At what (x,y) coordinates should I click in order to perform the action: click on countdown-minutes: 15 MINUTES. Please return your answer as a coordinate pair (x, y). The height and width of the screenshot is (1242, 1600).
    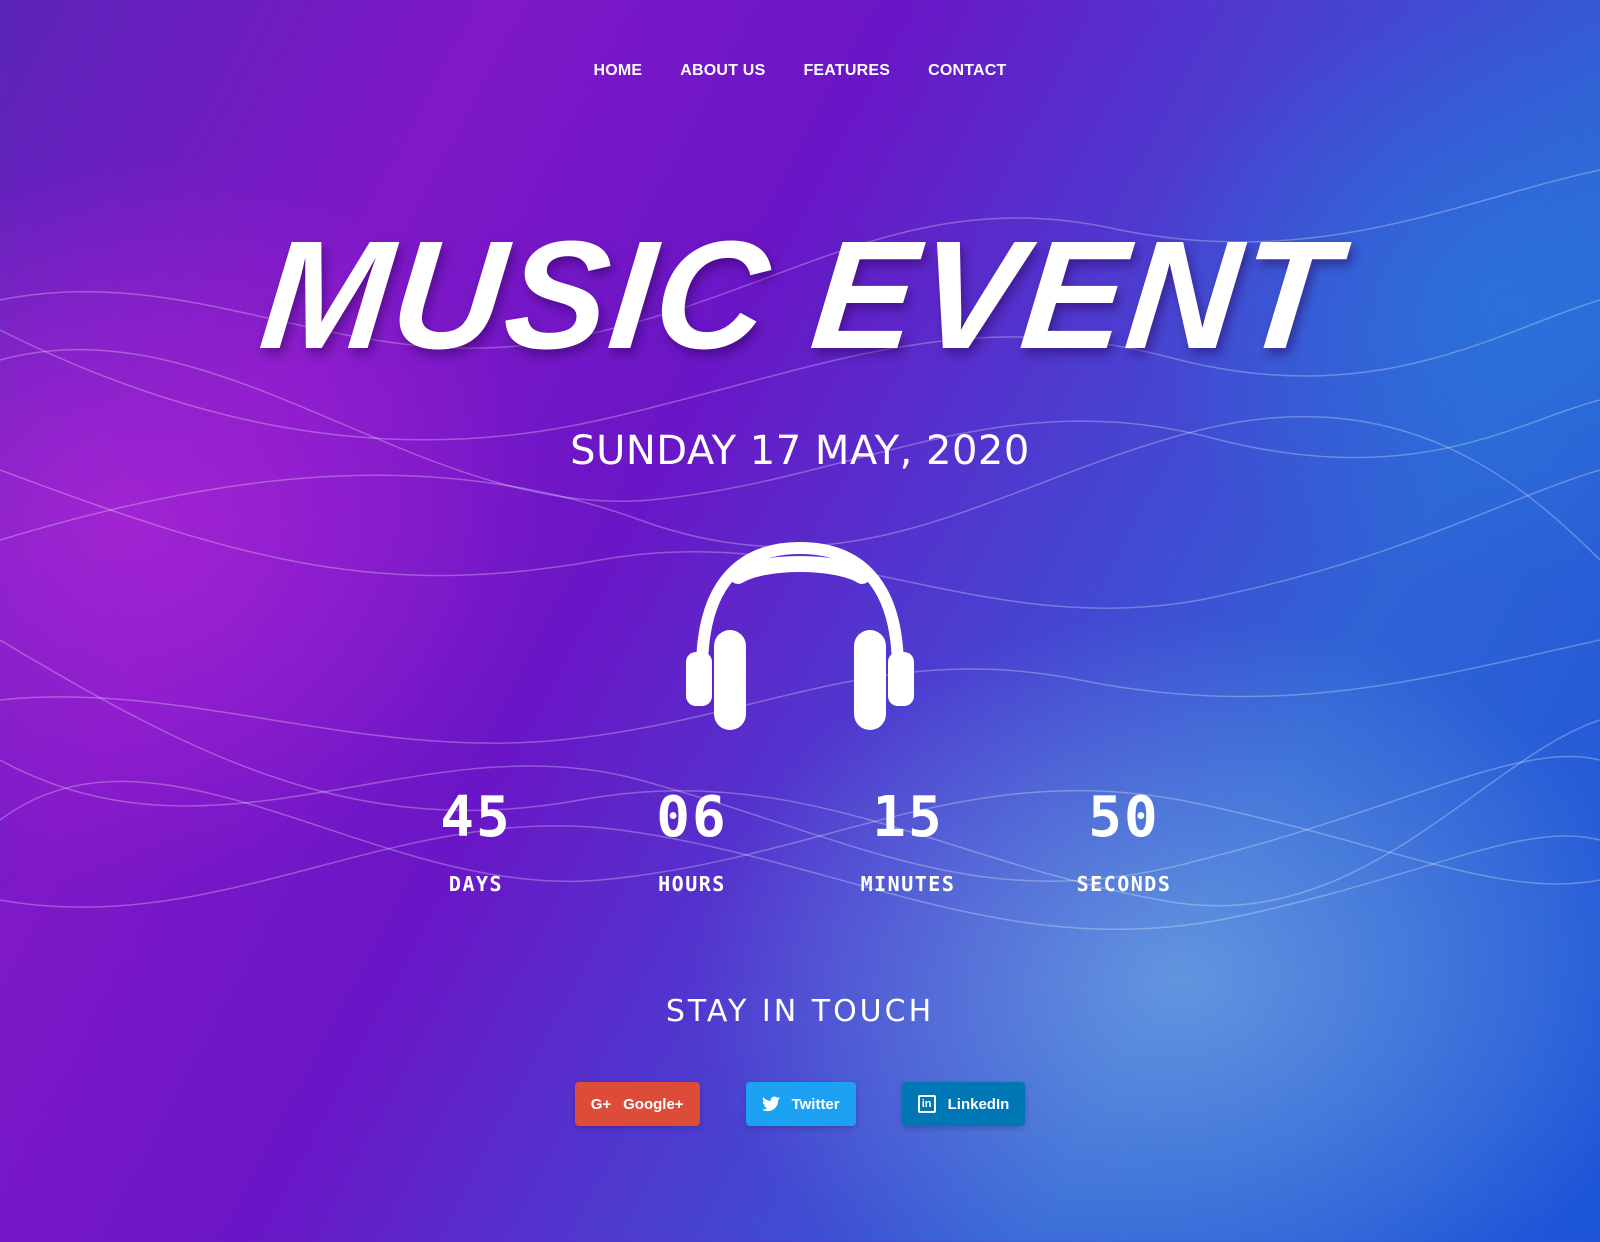
    Looking at the image, I should click on (908, 841).